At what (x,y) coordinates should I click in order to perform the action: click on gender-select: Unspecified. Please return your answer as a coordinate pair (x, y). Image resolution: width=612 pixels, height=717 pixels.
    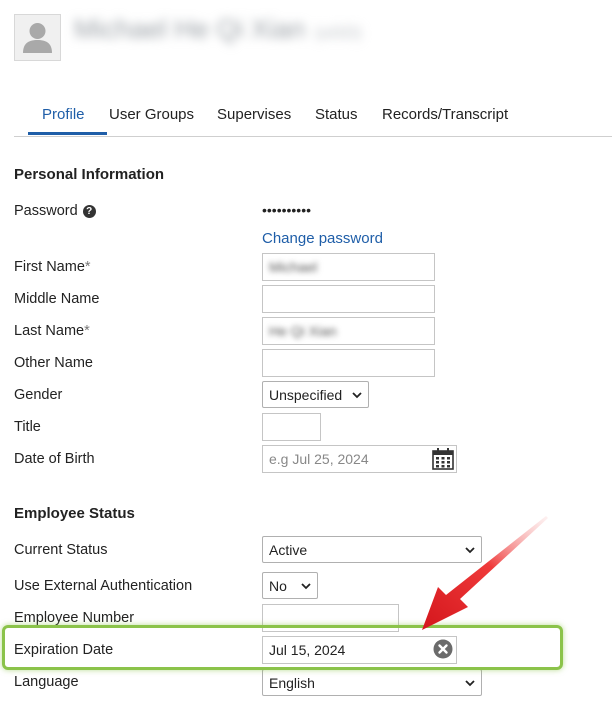
    Looking at the image, I should click on (315, 394).